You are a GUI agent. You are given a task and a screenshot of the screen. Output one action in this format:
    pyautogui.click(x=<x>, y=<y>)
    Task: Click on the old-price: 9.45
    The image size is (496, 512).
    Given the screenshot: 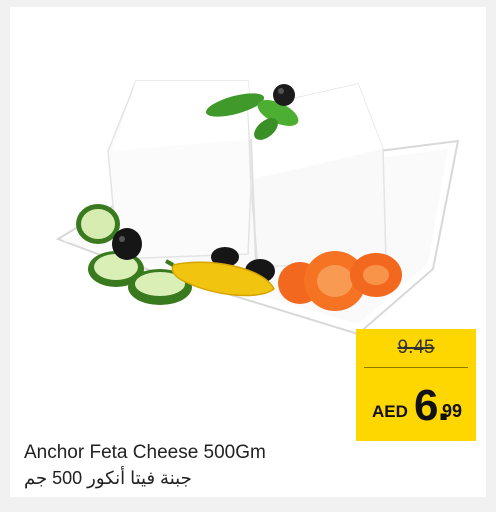 What is the action you would take?
    pyautogui.click(x=416, y=347)
    